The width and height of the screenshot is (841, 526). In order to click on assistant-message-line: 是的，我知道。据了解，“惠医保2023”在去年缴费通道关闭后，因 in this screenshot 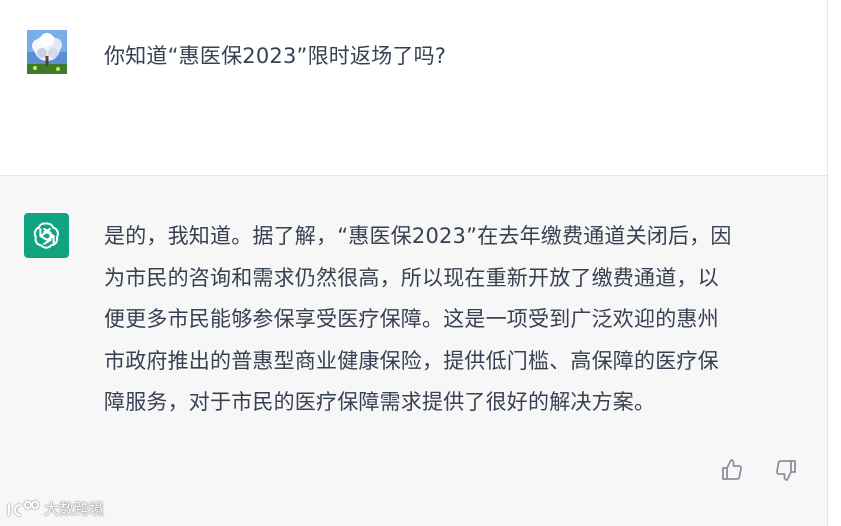, I will do `click(418, 236)`.